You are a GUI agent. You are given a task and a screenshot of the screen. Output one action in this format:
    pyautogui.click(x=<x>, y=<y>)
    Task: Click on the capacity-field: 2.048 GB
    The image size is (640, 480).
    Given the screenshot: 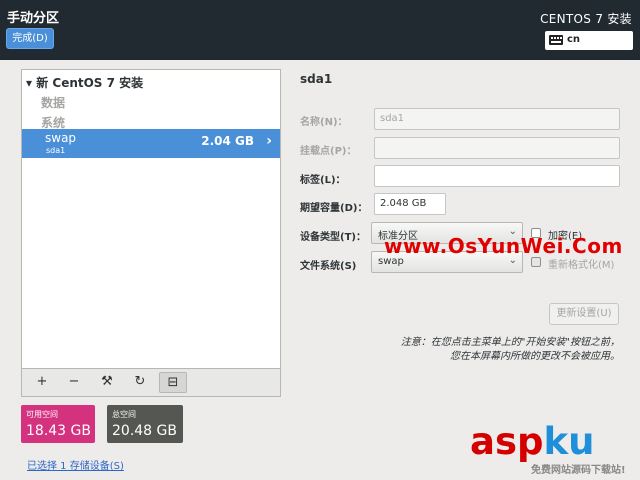 What is the action you would take?
    pyautogui.click(x=410, y=204)
    